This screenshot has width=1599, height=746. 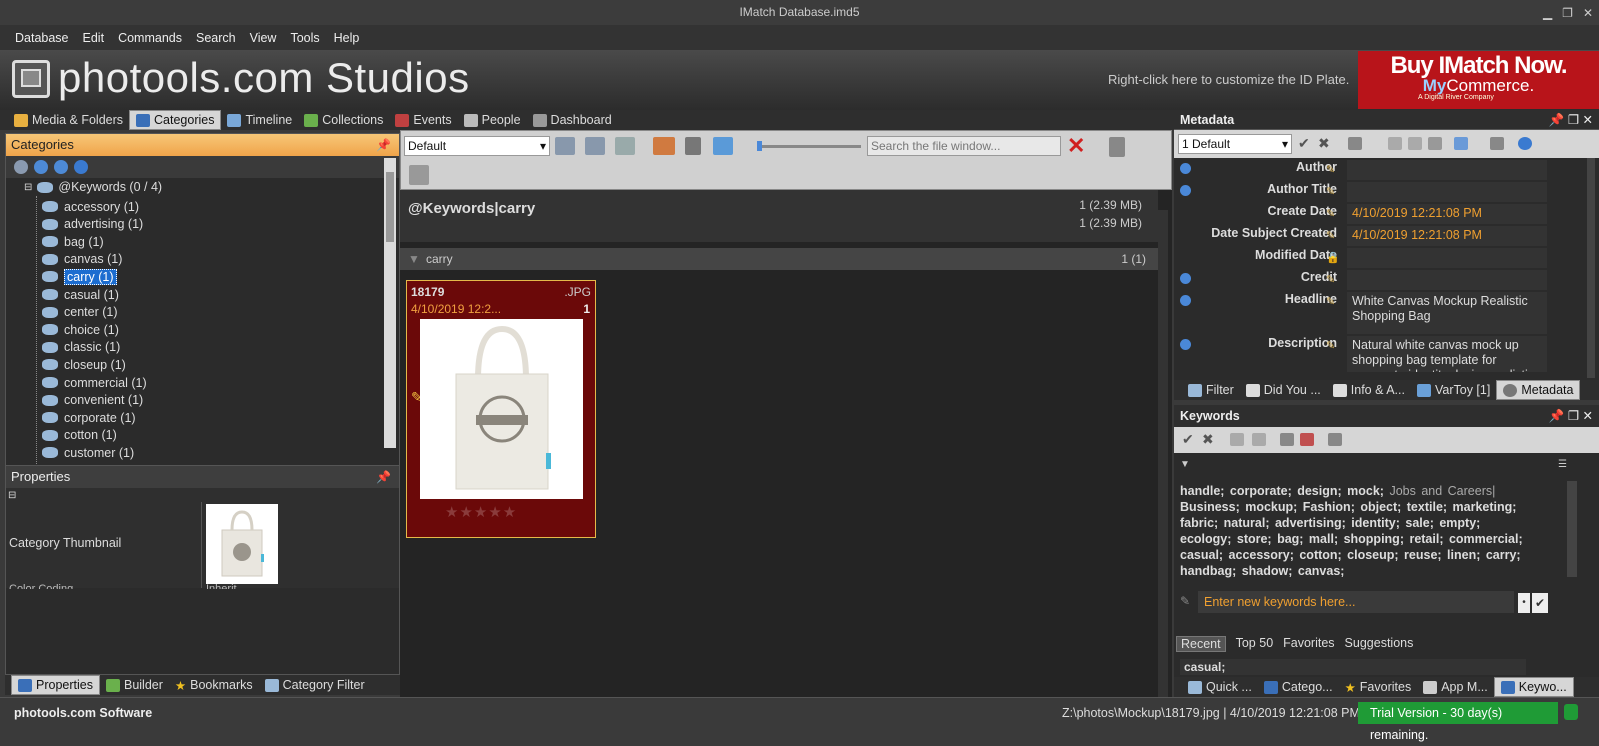 I want to click on tree-item: bag (1), so click(x=73, y=241).